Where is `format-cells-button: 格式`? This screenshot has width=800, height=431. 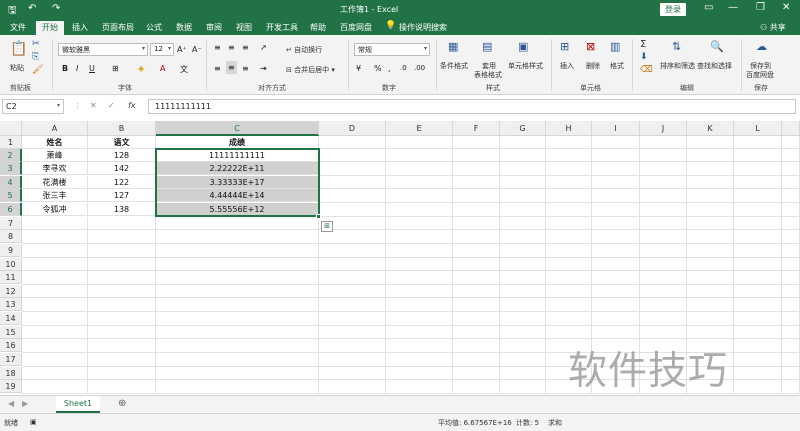 format-cells-button: 格式 is located at coordinates (617, 66).